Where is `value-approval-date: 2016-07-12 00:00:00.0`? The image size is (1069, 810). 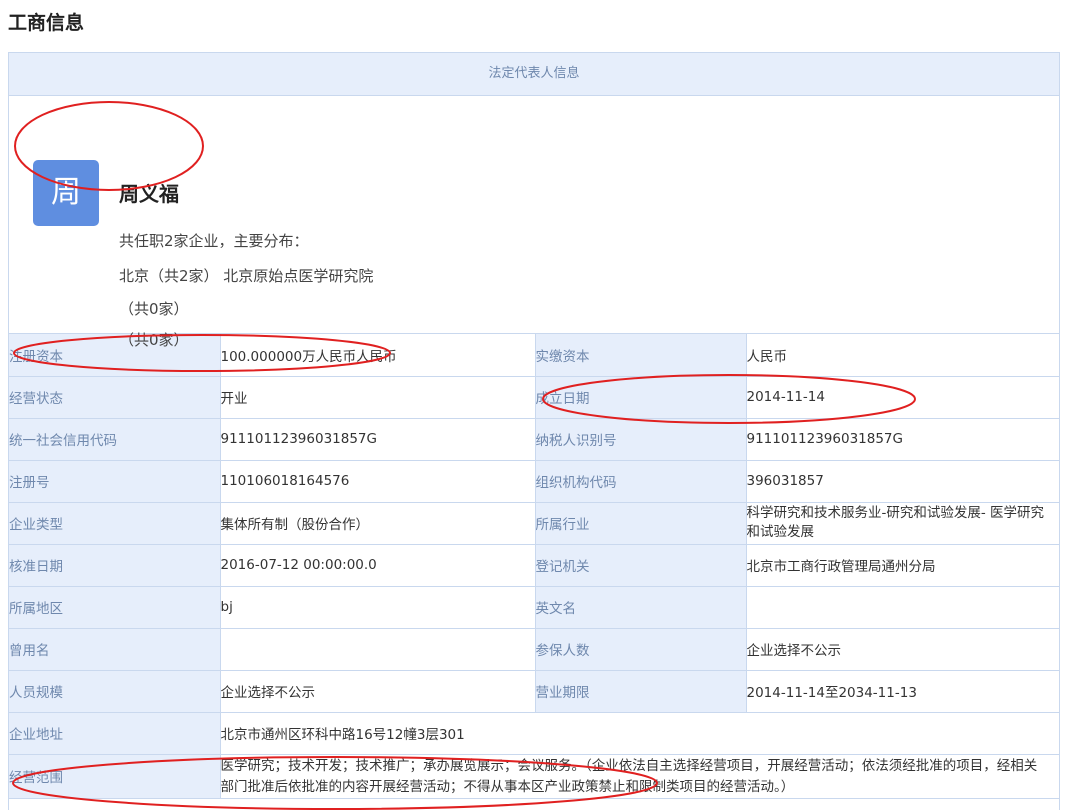
value-approval-date: 2016-07-12 00:00:00.0 is located at coordinates (377, 565).